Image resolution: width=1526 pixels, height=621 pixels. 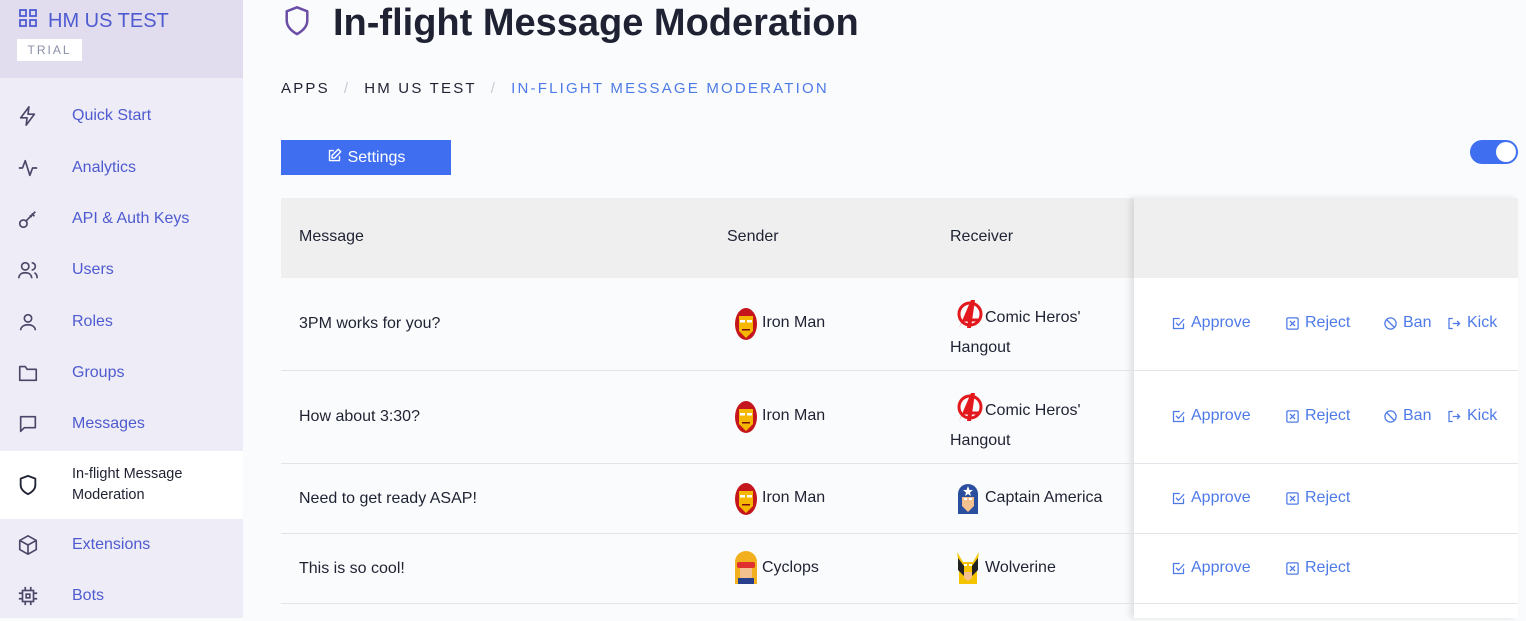 I want to click on folder-icon, so click(x=28, y=373).